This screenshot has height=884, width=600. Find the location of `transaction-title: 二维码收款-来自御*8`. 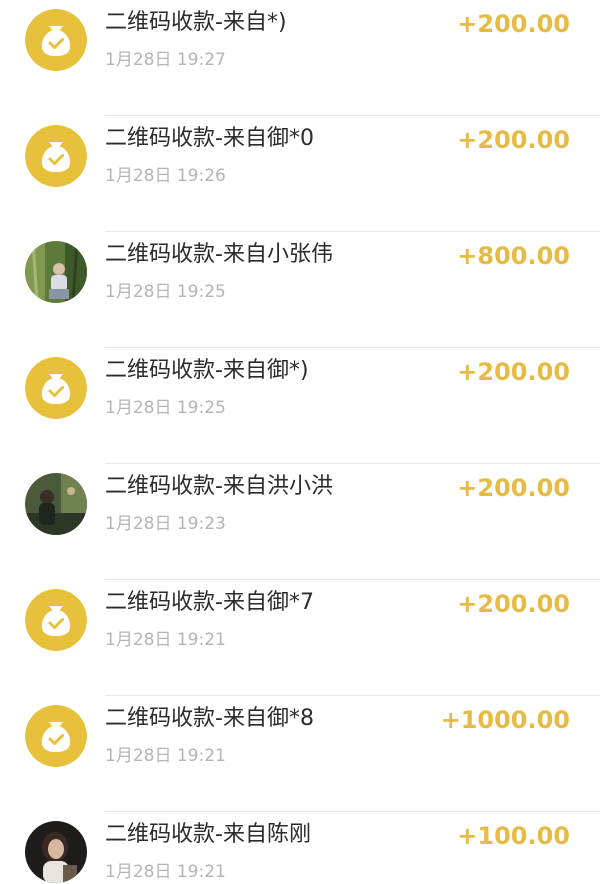

transaction-title: 二维码收款-来自御*8 is located at coordinates (209, 718).